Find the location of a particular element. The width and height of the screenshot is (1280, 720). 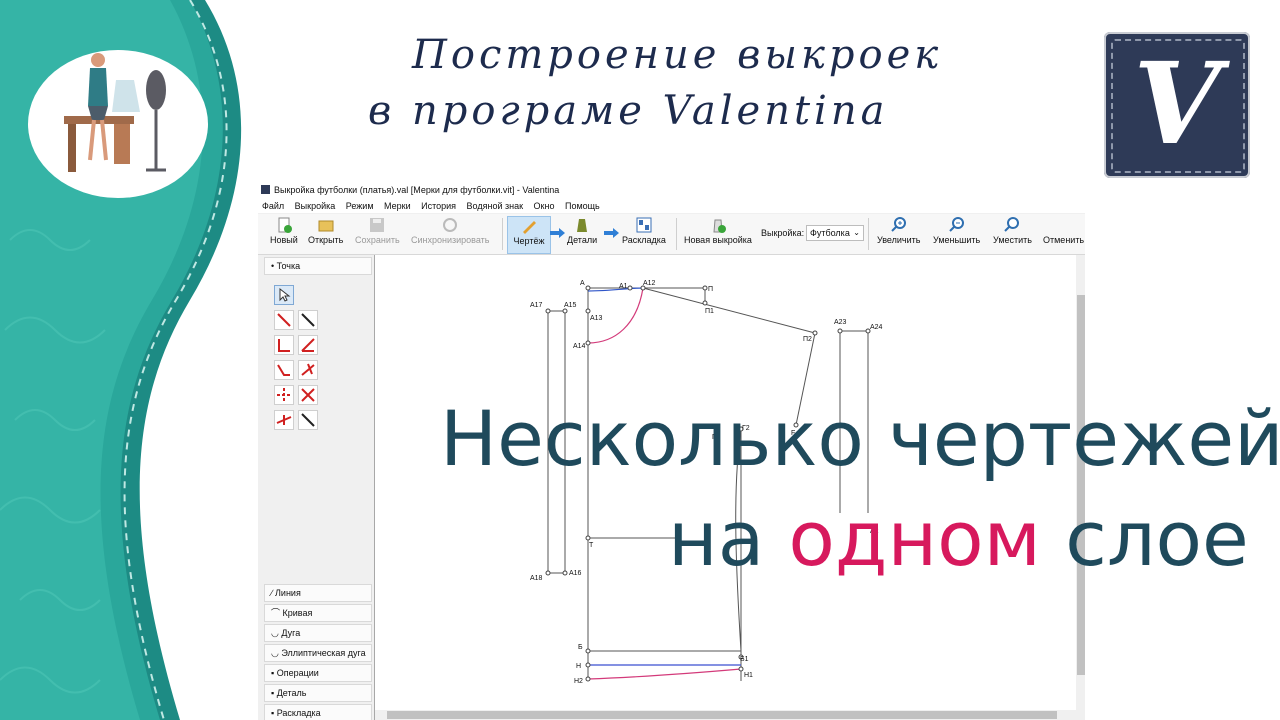

intersection-tool is located at coordinates (284, 395).